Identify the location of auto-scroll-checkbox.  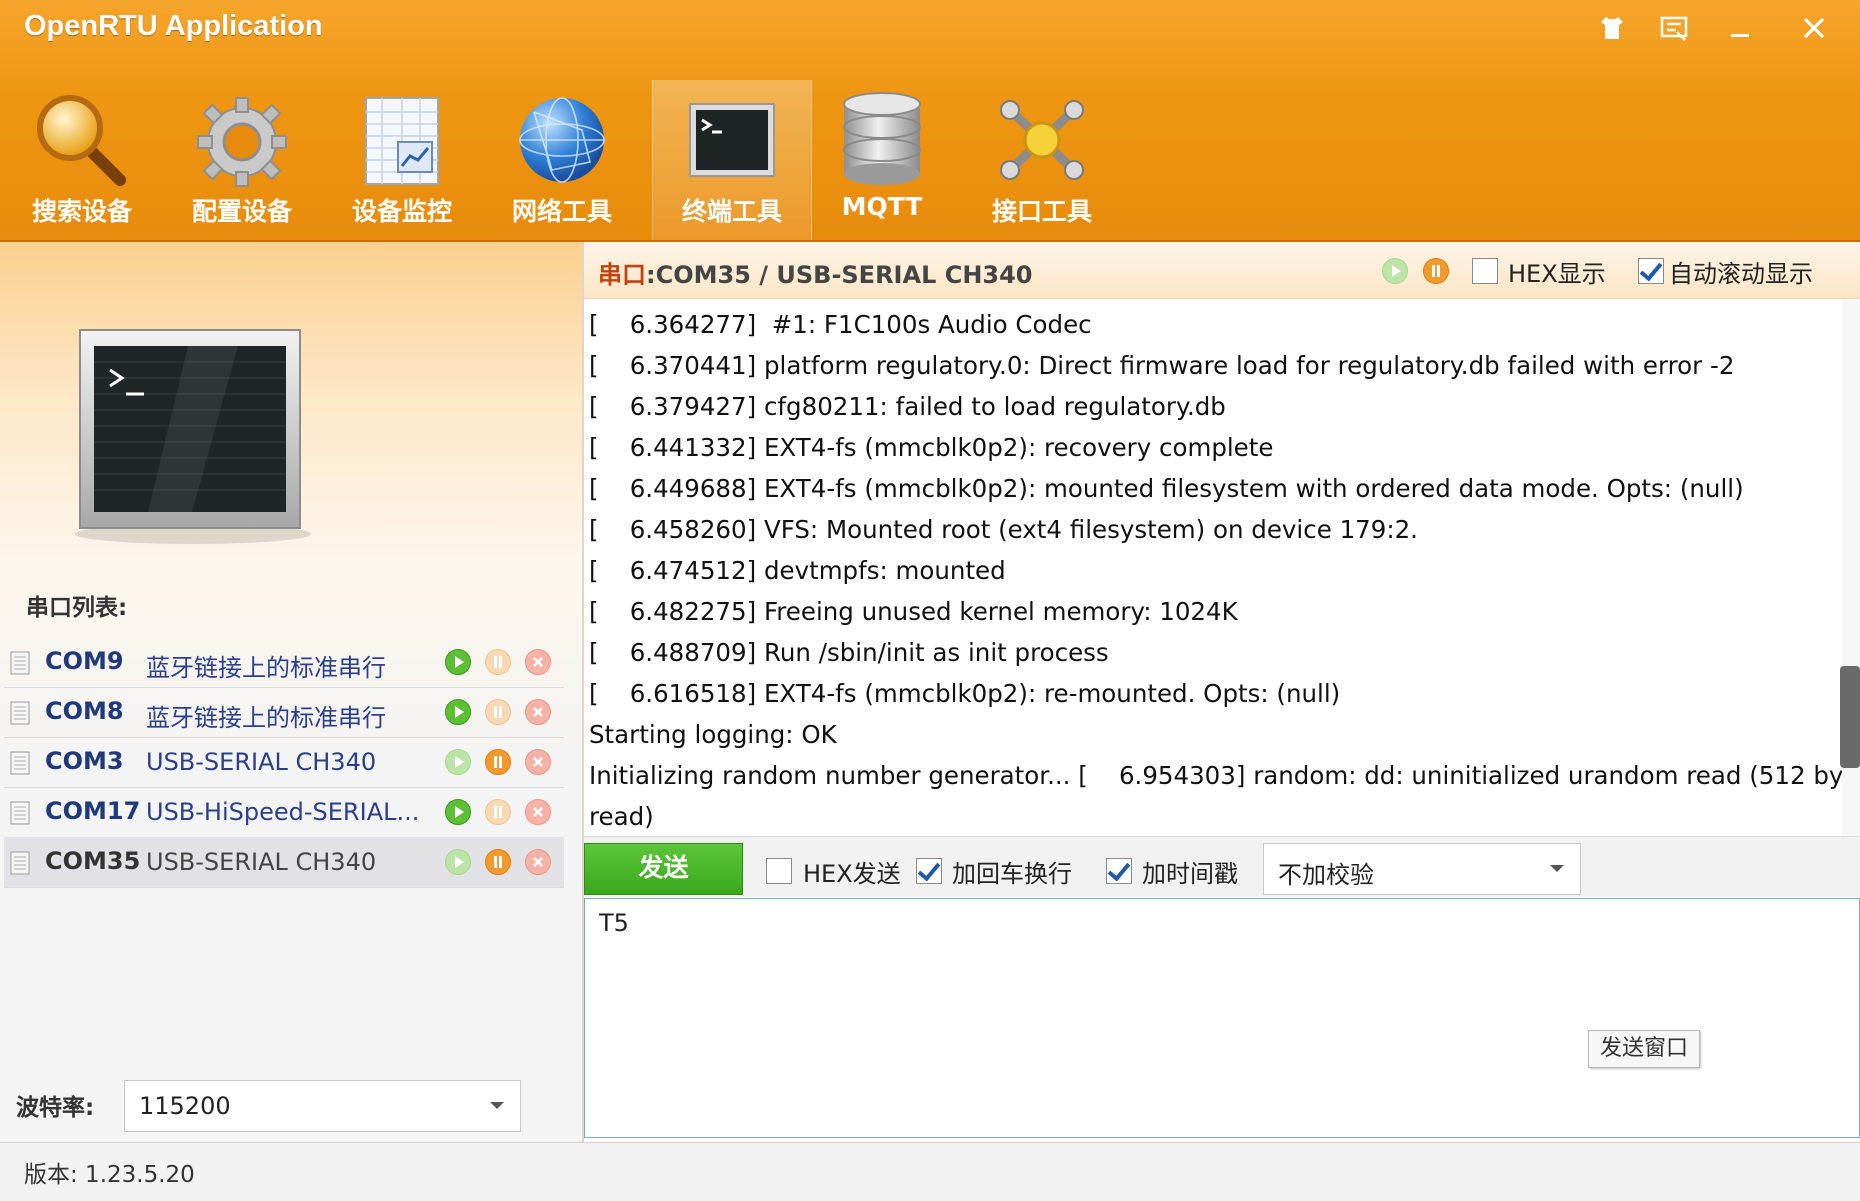
(1651, 271).